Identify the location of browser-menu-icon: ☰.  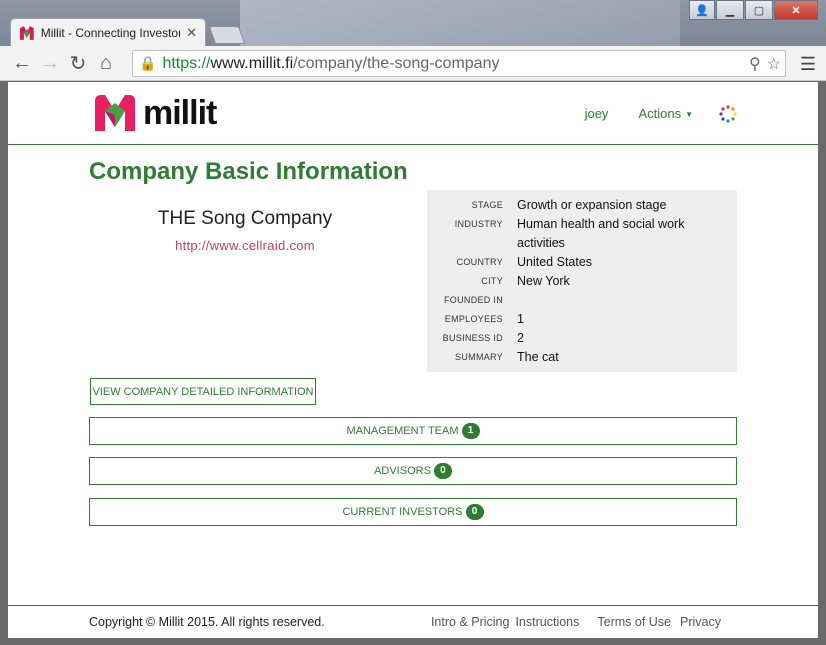
(808, 64).